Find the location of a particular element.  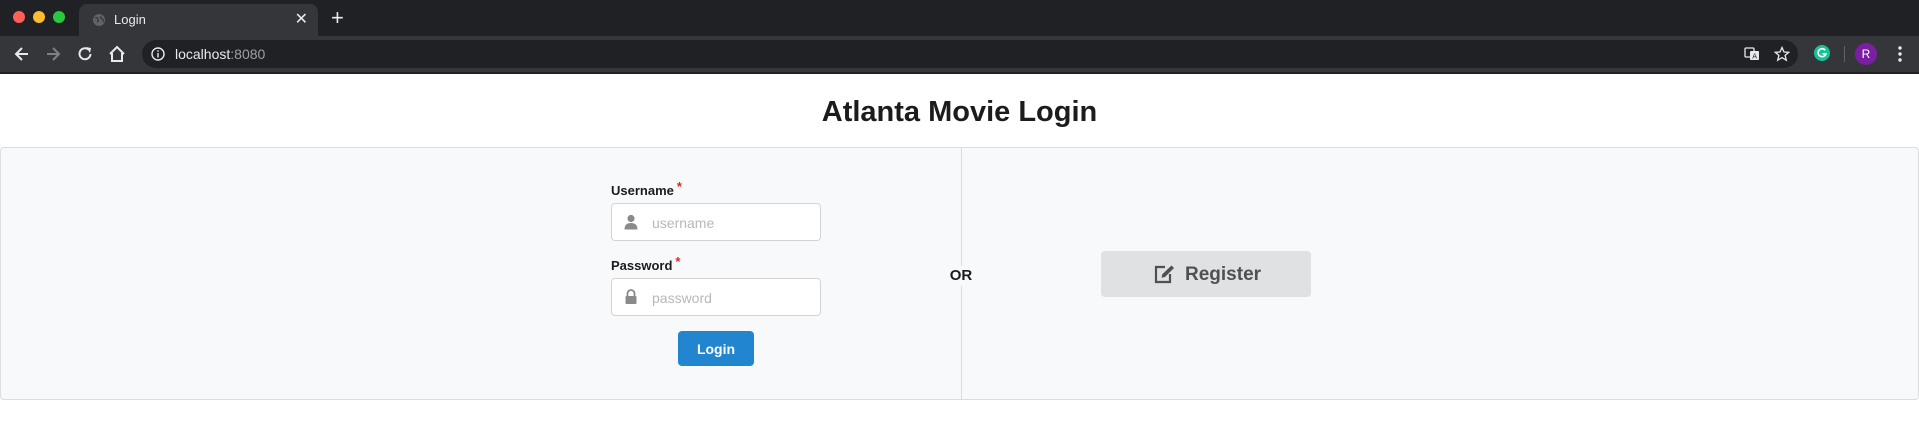

password-input is located at coordinates (732, 298).